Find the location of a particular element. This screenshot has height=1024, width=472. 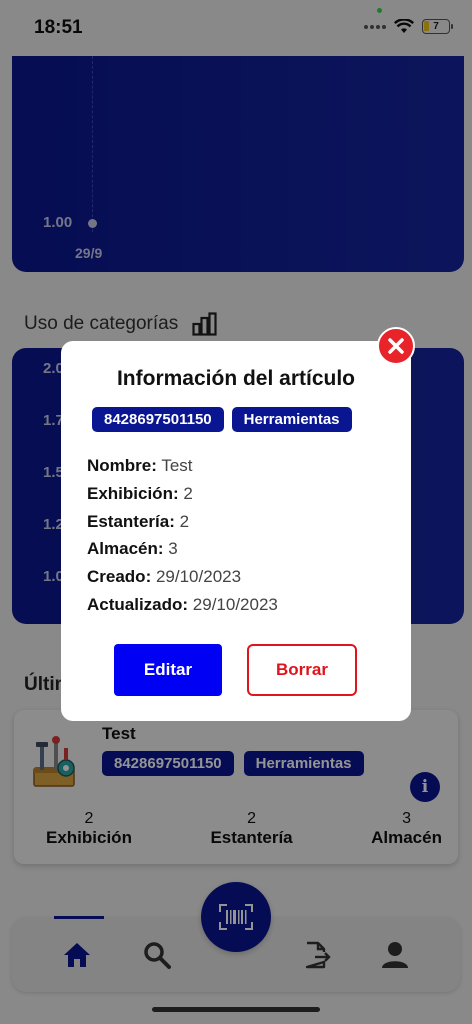

field-label: Estantería: is located at coordinates (131, 521).